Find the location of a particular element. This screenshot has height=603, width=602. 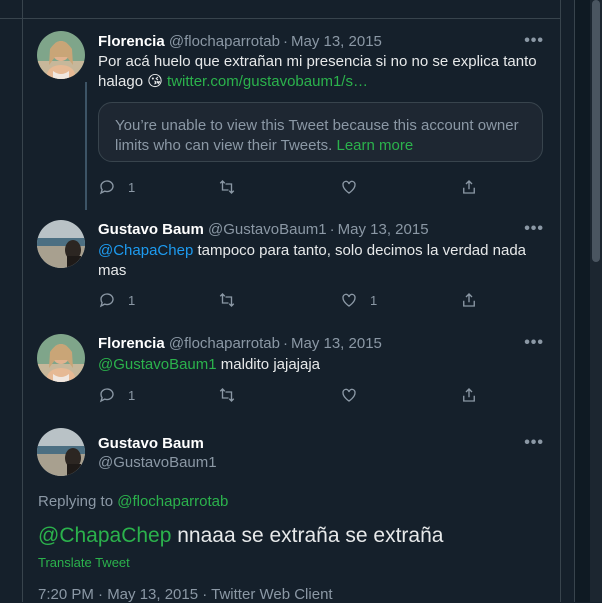

learn-more-link: Learn more is located at coordinates (374, 145).